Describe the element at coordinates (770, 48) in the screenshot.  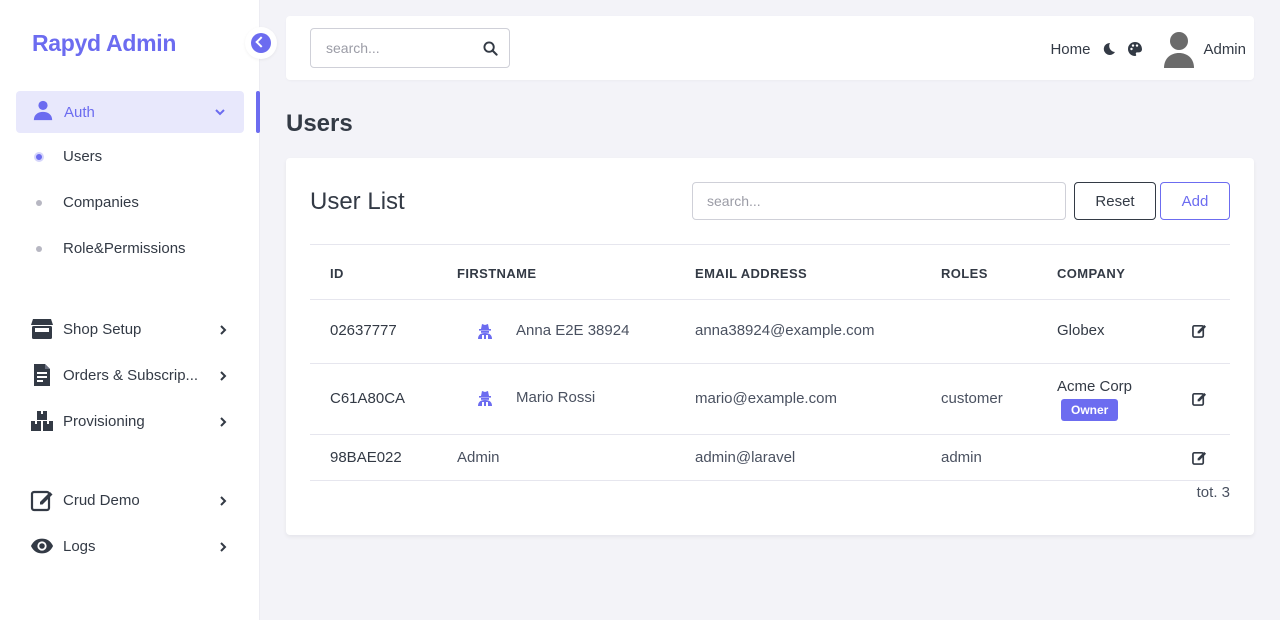
I see `topbar: Home Admin` at that location.